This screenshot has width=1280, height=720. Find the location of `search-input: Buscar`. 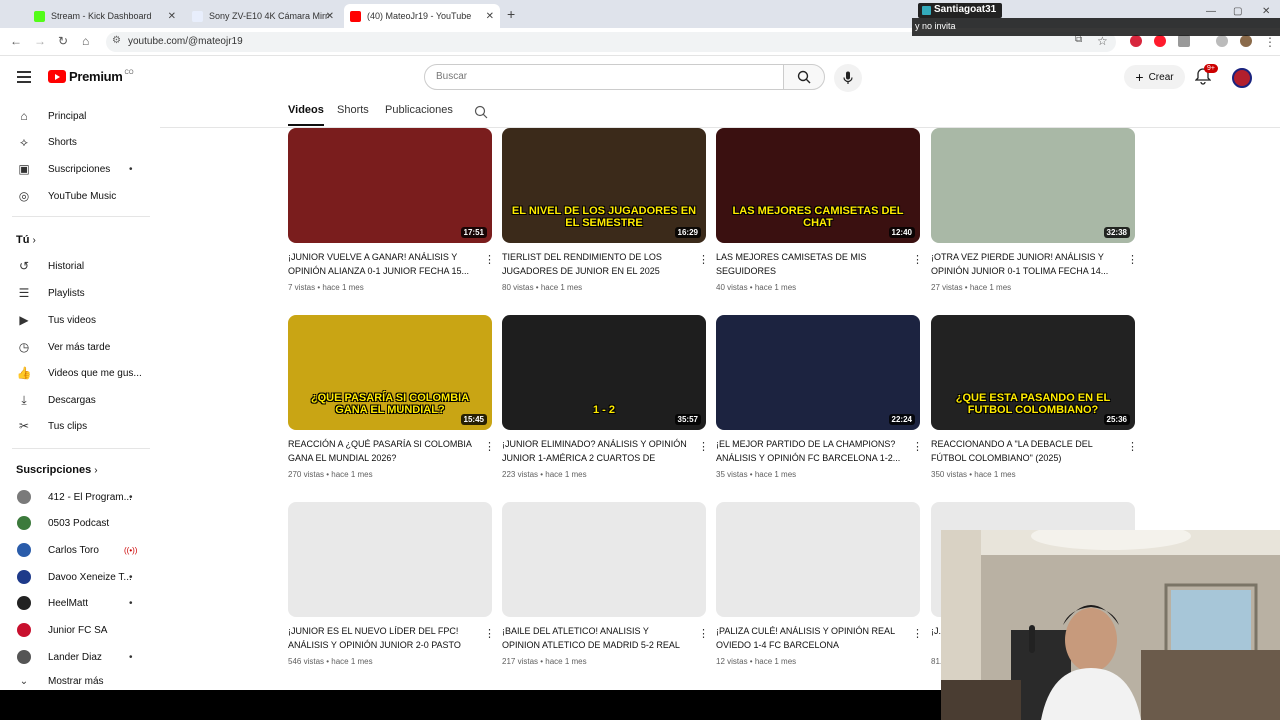

search-input: Buscar is located at coordinates (604, 77).